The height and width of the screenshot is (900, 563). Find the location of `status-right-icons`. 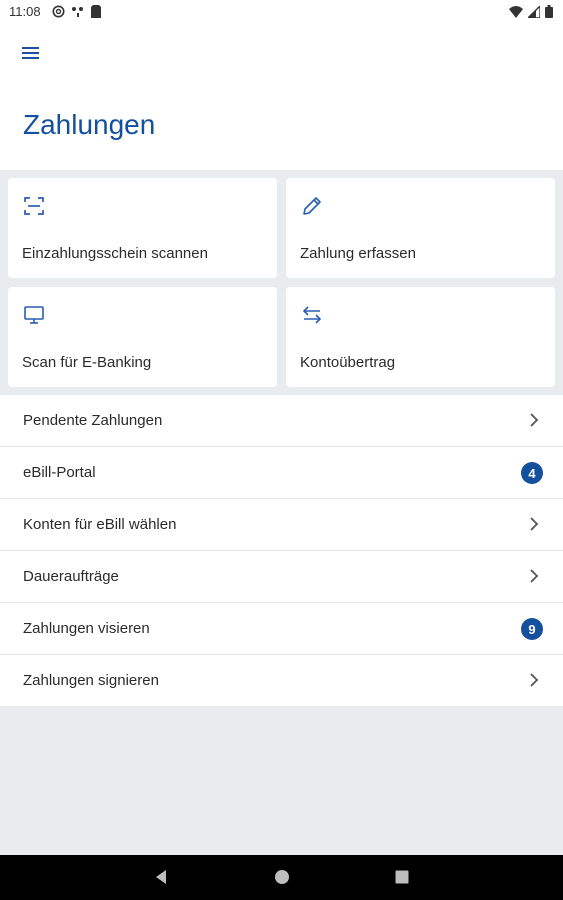

status-right-icons is located at coordinates (531, 11).